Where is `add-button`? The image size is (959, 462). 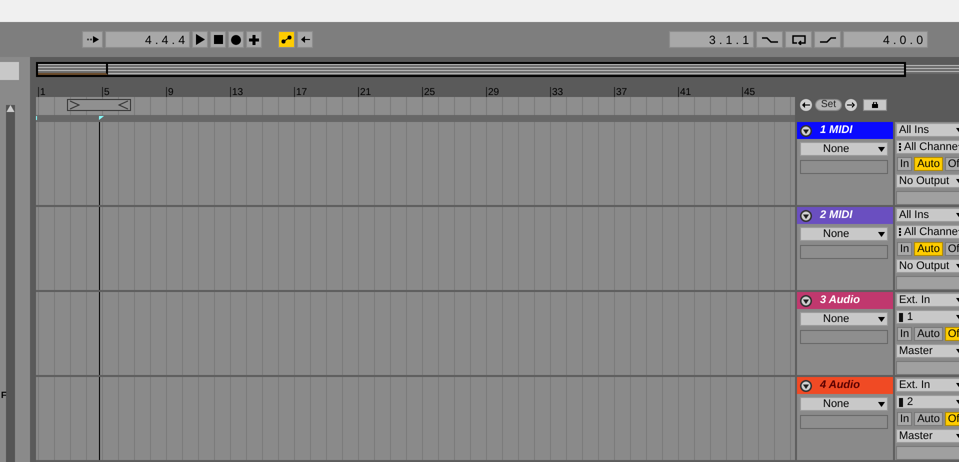 add-button is located at coordinates (254, 39).